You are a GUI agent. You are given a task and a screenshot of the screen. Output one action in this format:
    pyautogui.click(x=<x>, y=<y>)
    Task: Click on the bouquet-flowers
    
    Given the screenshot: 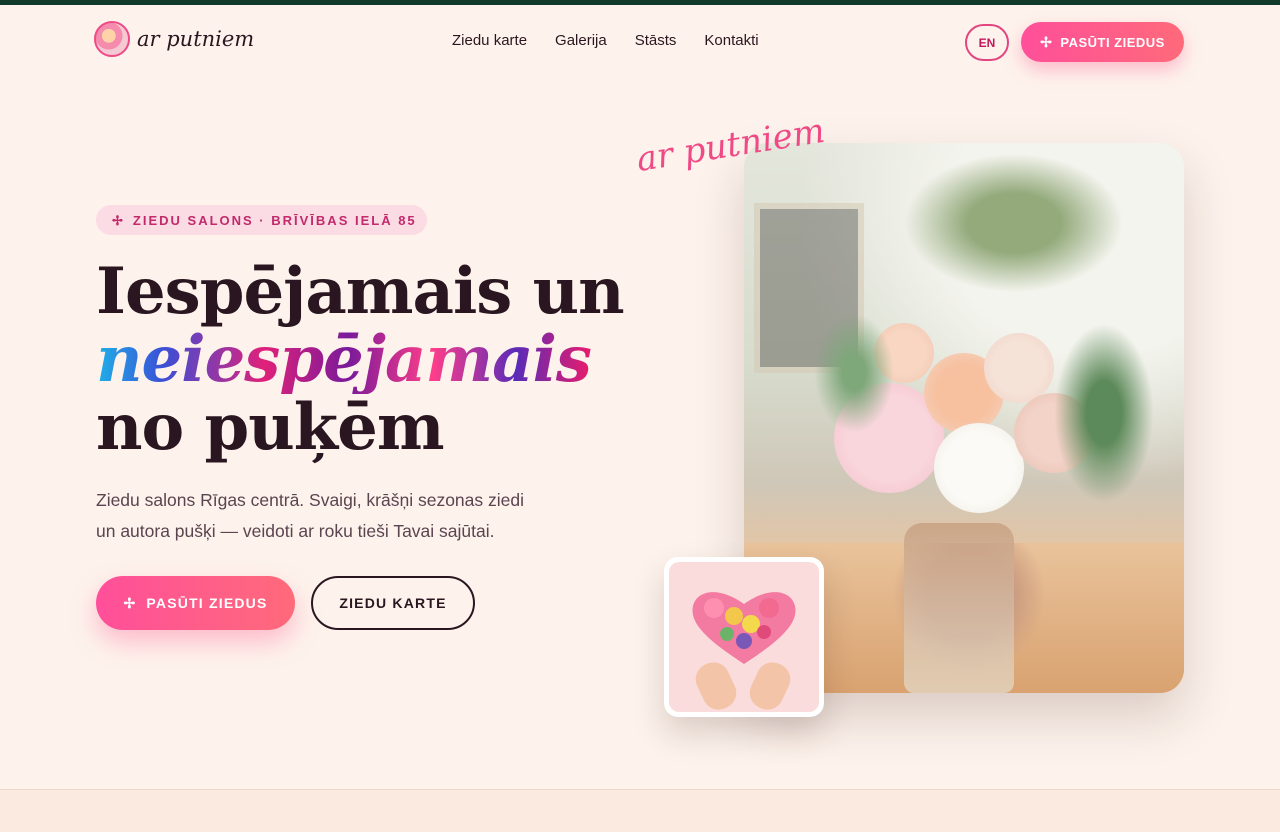 What is the action you would take?
    pyautogui.click(x=984, y=443)
    